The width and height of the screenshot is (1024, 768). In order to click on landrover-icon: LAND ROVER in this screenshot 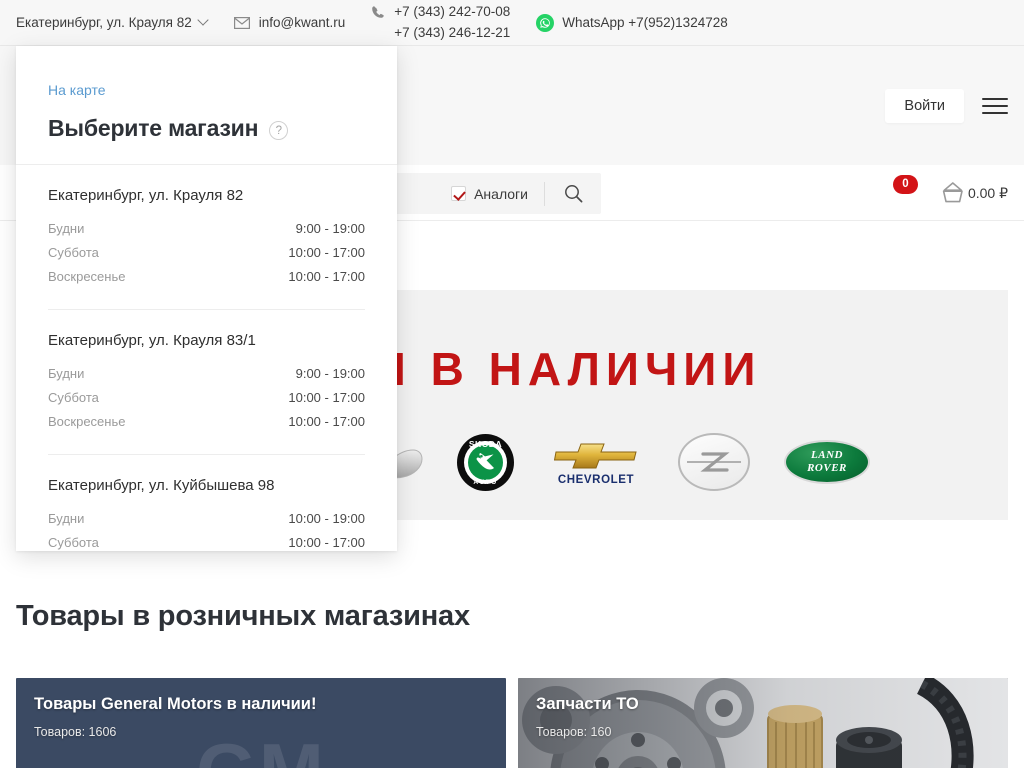, I will do `click(827, 462)`.